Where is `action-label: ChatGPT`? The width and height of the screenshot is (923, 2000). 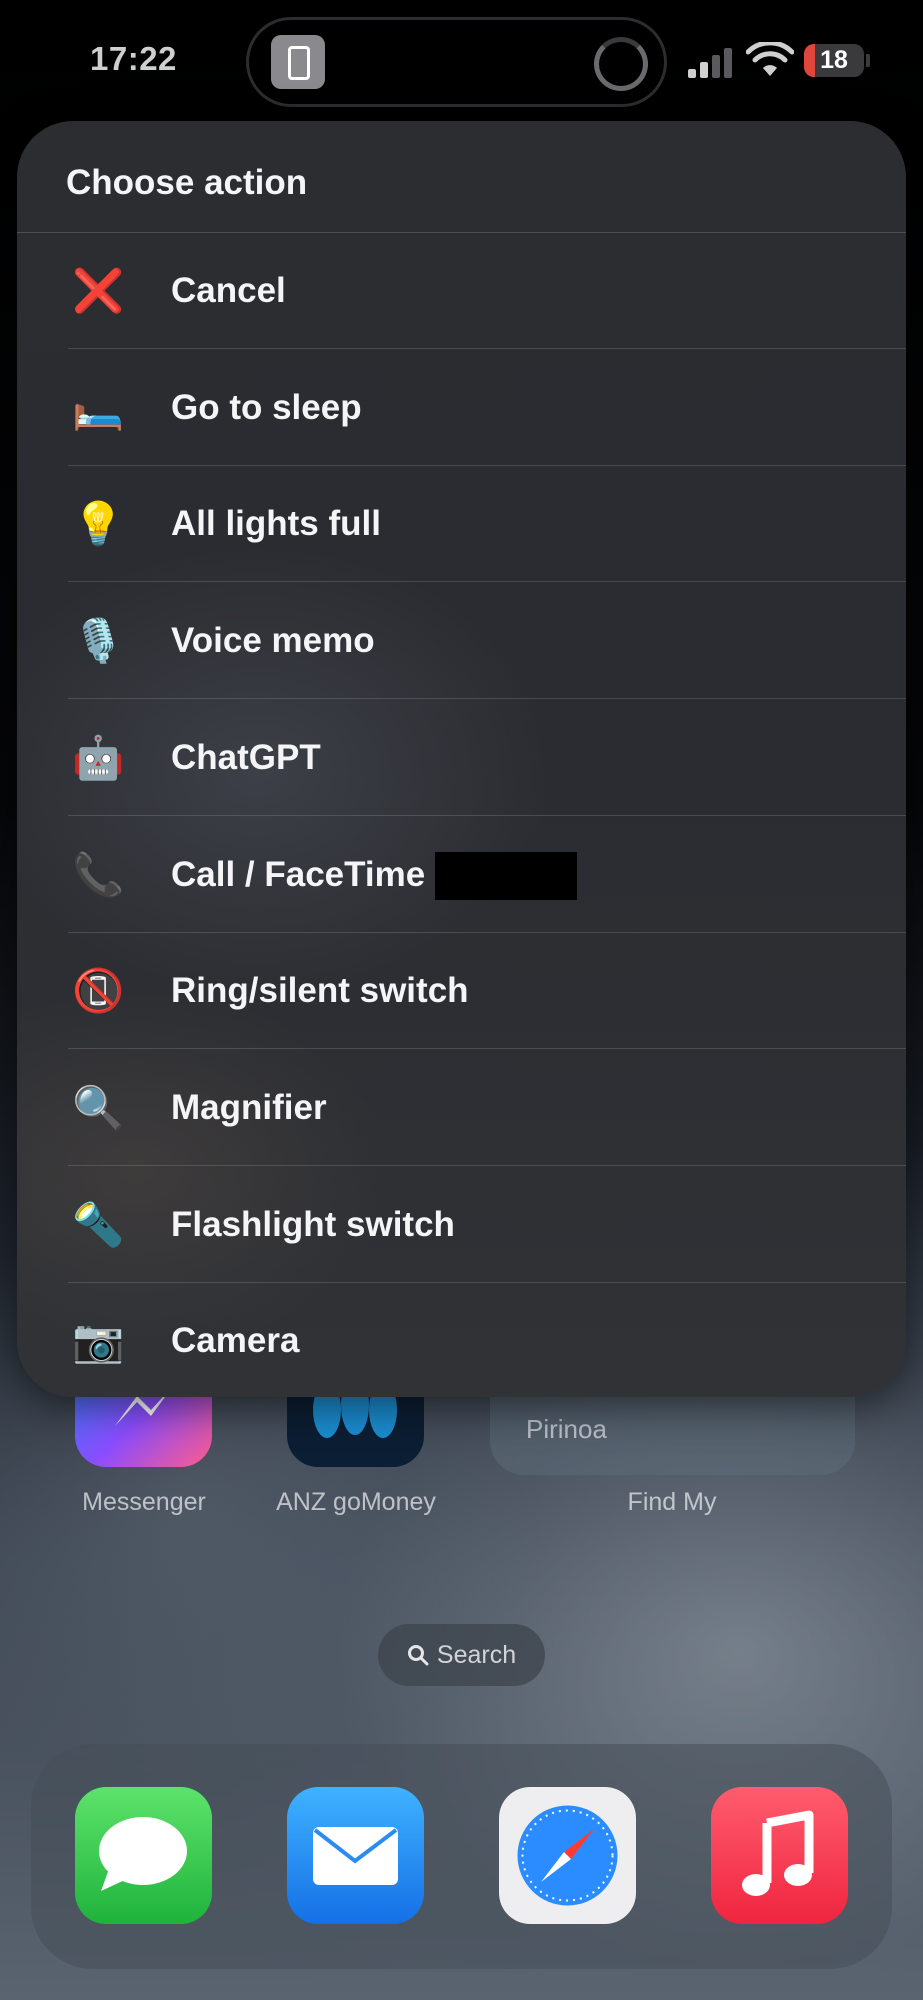 action-label: ChatGPT is located at coordinates (246, 757).